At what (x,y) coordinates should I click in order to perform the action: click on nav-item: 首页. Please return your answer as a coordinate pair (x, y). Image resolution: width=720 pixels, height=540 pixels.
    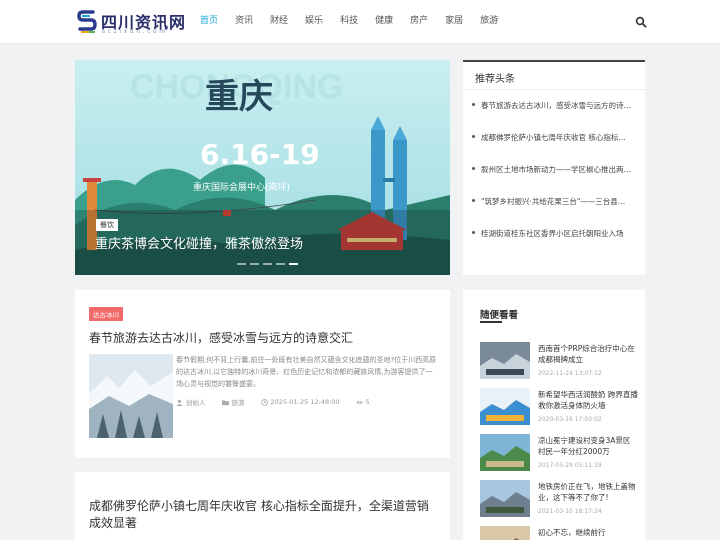
    Looking at the image, I should click on (209, 22).